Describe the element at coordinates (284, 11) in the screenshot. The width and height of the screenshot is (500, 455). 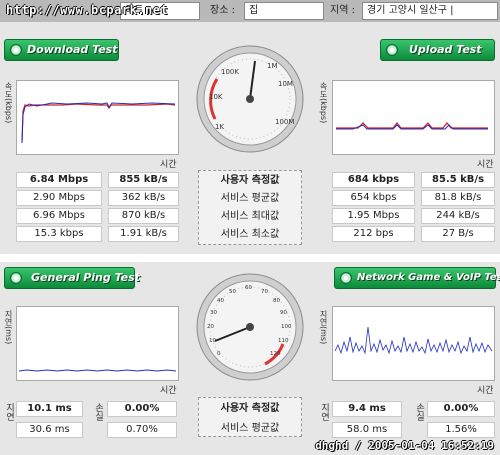
I see `place-field: 집` at that location.